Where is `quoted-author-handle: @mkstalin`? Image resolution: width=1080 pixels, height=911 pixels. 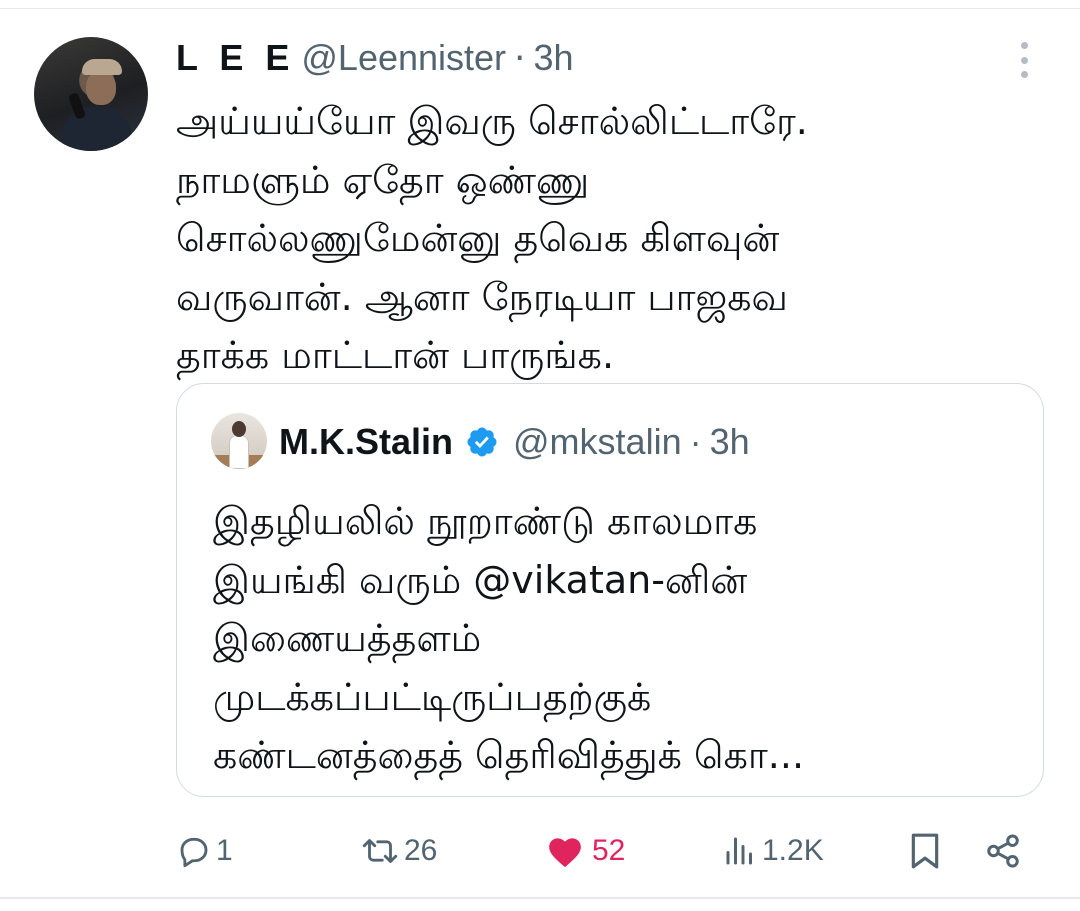
quoted-author-handle: @mkstalin is located at coordinates (597, 441).